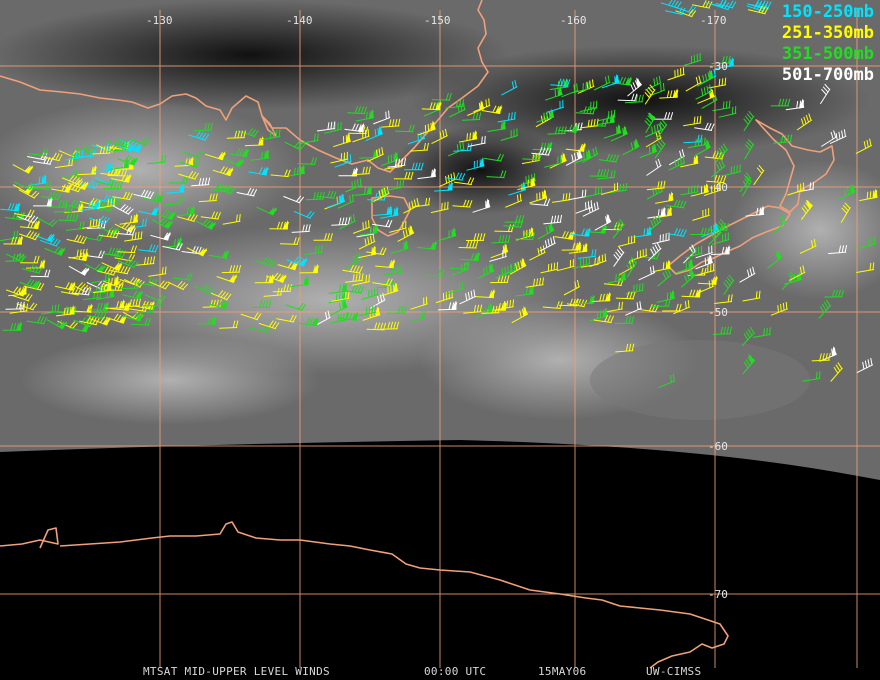  Describe the element at coordinates (827, 75) in the screenshot. I see `legend-item-501-700mb: 501-700mb` at that location.